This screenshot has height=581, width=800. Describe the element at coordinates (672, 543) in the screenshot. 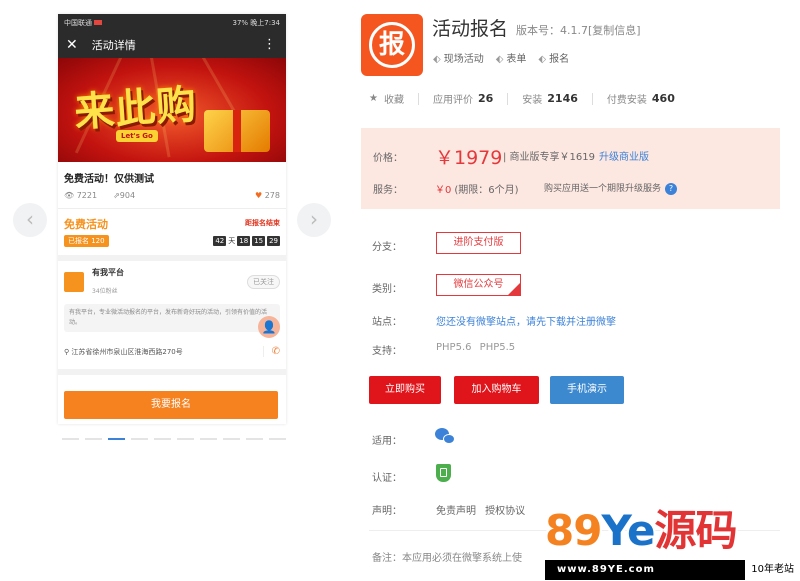

I see `site-watermark: 89Ye源码 www.89YE.com 10年老站` at that location.